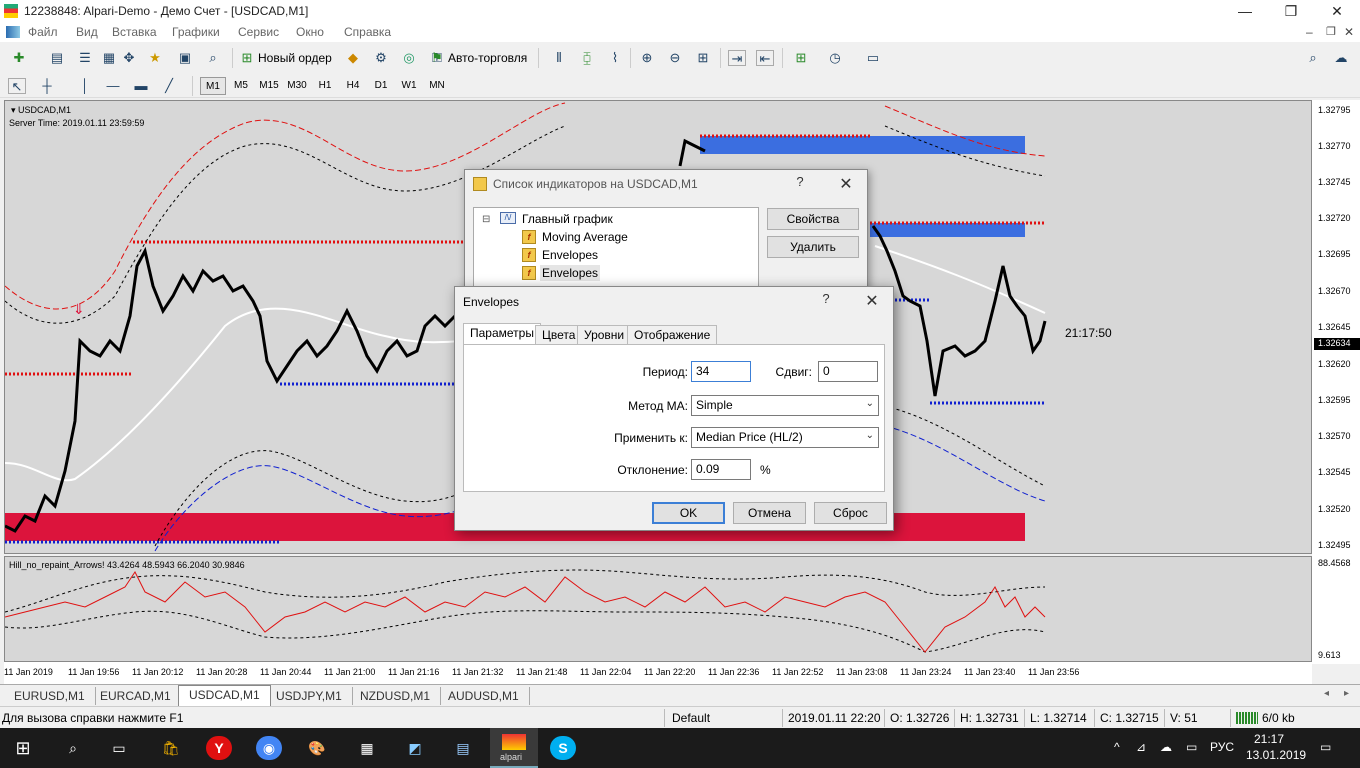 The width and height of the screenshot is (1360, 768). Describe the element at coordinates (136, 696) in the screenshot. I see `tab-eurcad: EURCAD,M1` at that location.